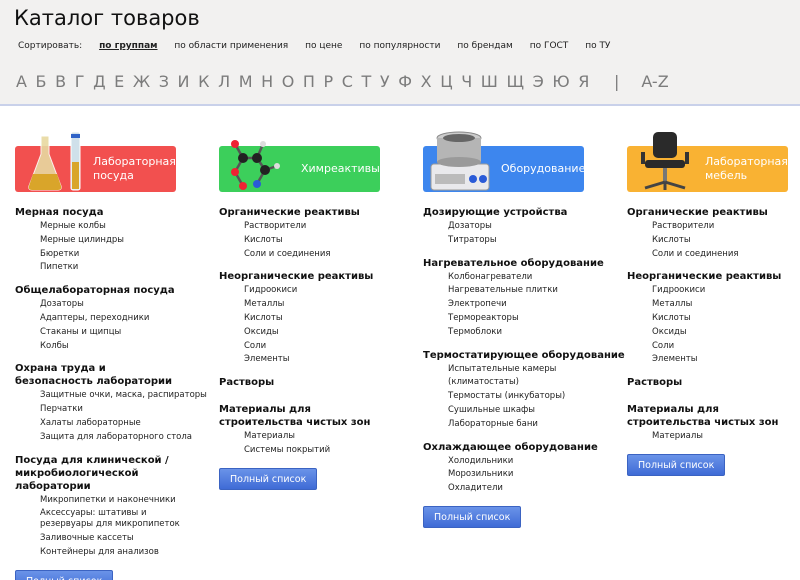  What do you see at coordinates (533, 291) in the screenshot?
I see `list-item: Нагревательные плитки` at bounding box center [533, 291].